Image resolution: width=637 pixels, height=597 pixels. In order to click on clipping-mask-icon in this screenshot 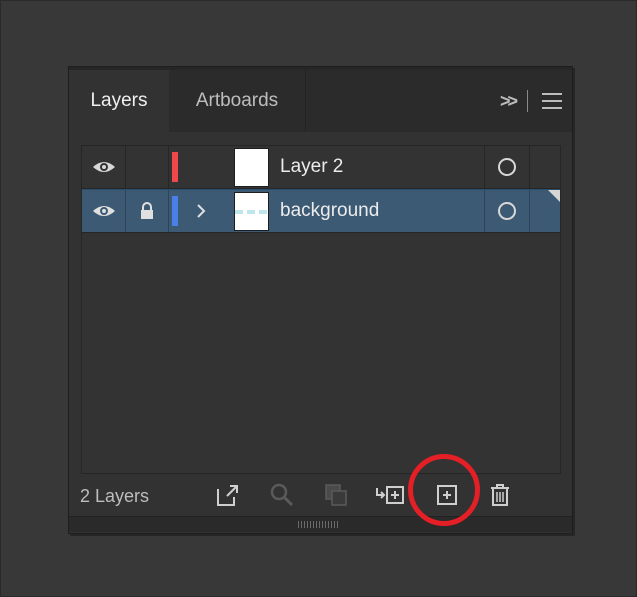, I will do `click(336, 495)`.